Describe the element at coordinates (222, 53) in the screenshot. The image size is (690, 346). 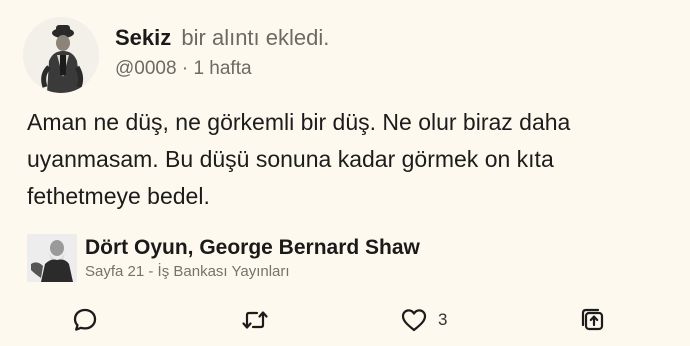
I see `post-header: Sekiz bir alıntı ekledi. @0008 · 1 hafta` at that location.